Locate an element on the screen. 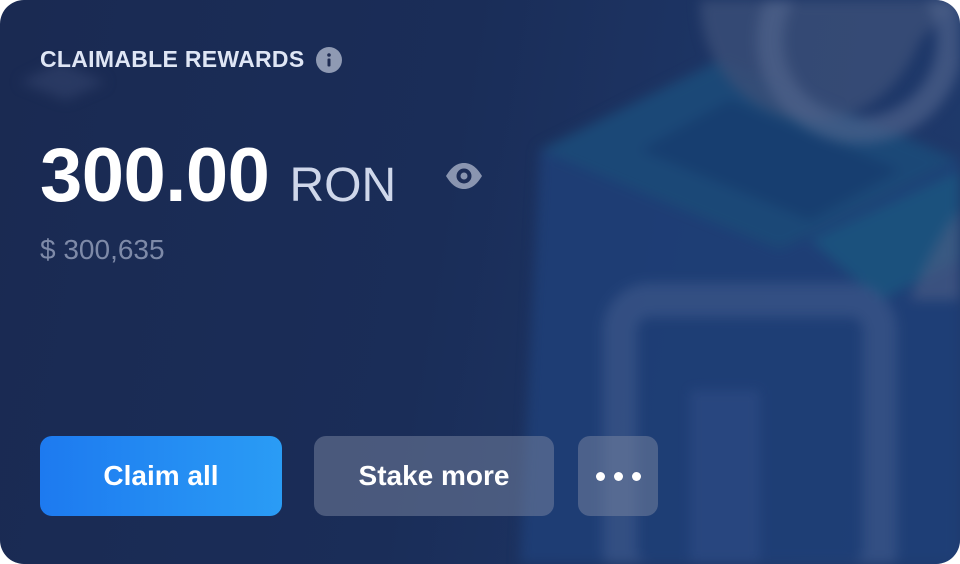 This screenshot has width=960, height=564. stake-more-button: Stake more is located at coordinates (434, 476).